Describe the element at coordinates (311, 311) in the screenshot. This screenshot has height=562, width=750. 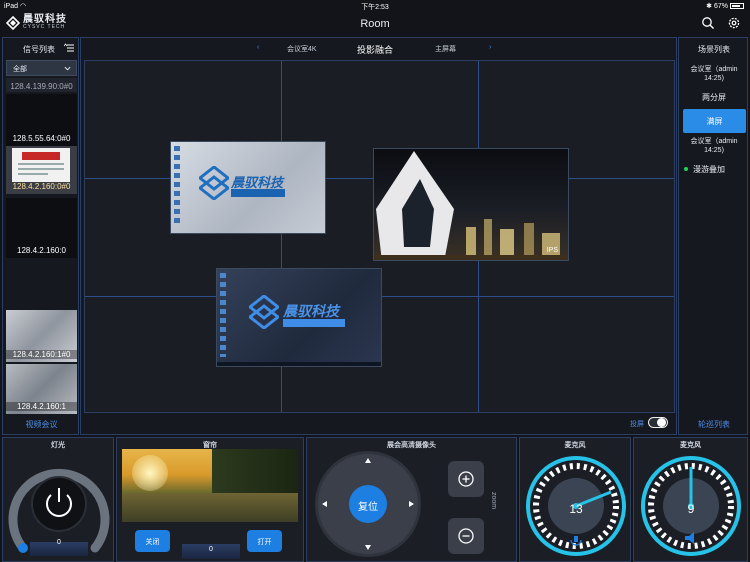
I see `window-overlay-text: 晨驭科技` at that location.